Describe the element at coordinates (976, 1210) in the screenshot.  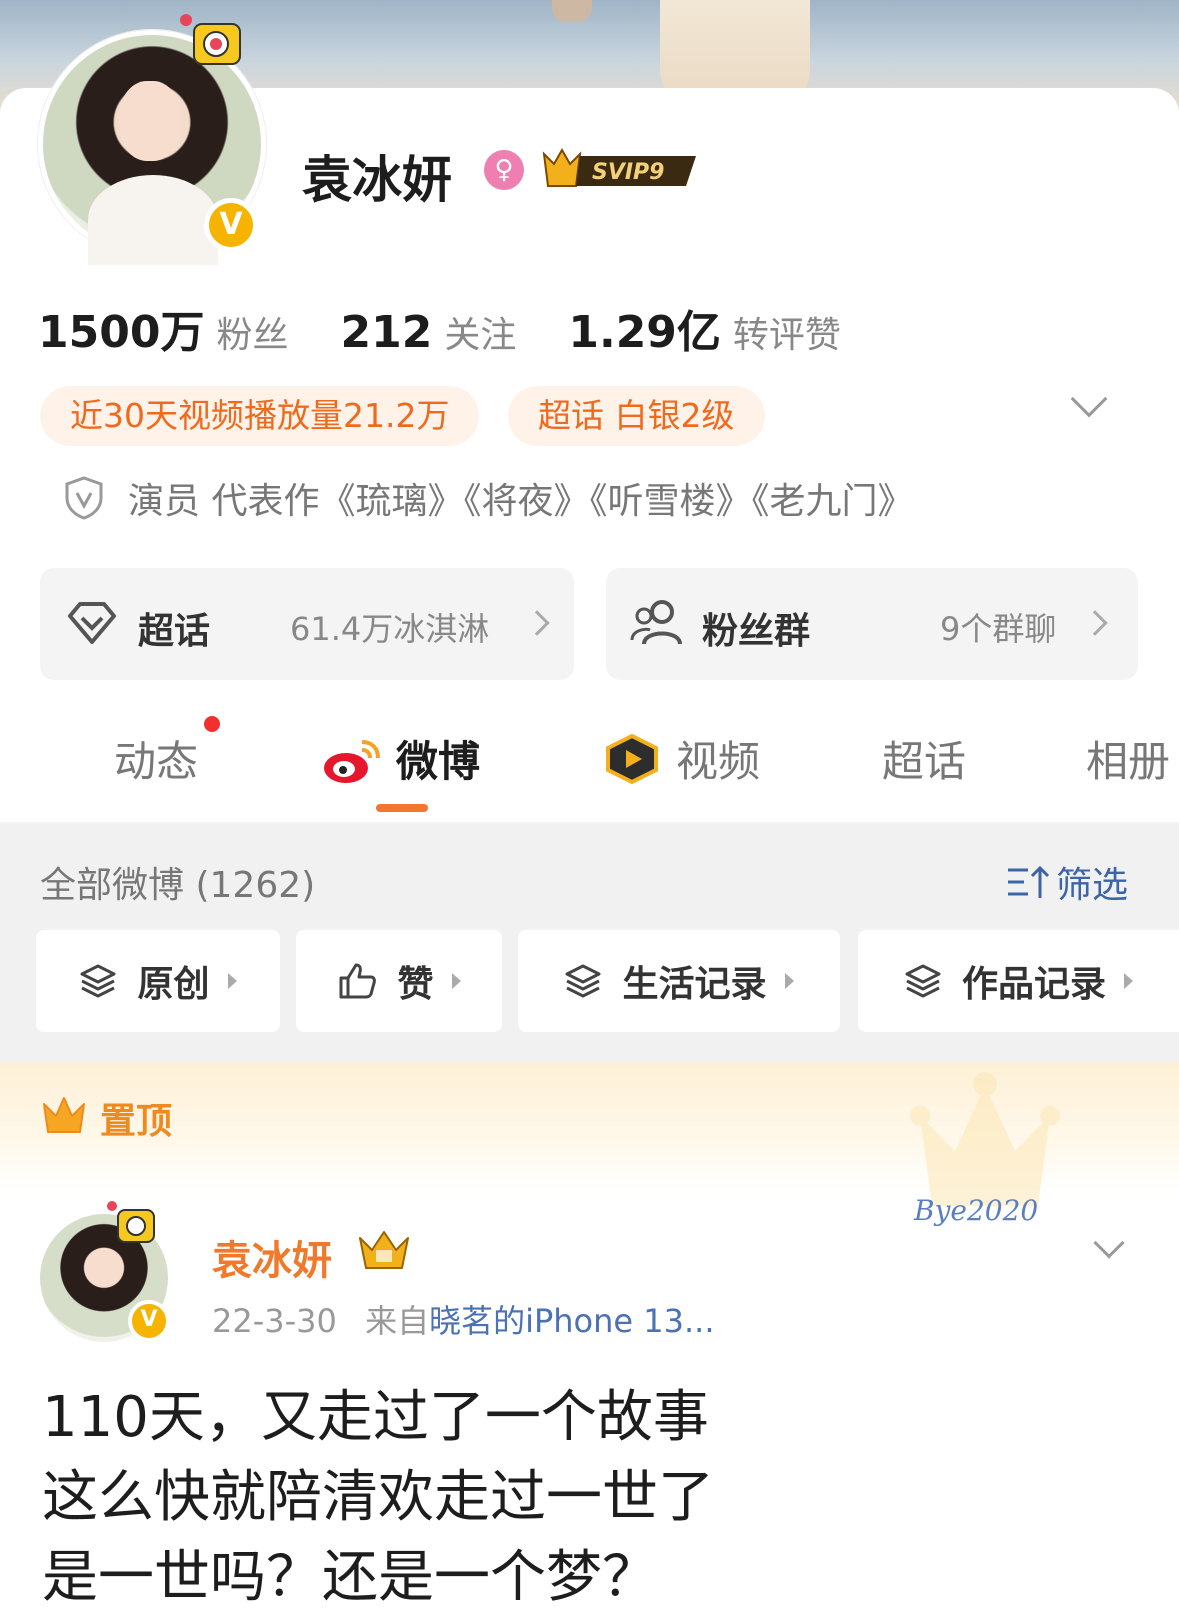
I see `bye2020-decoration: Bye2020` at that location.